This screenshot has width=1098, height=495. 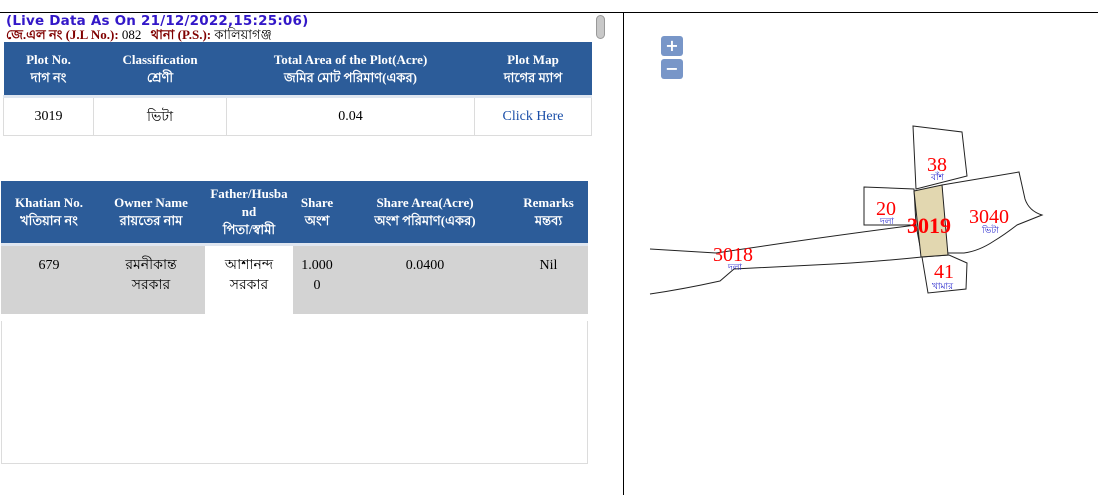 I want to click on col-header-total-area-bn: জমির মোট পরিমাণ(একর), so click(x=350, y=77).